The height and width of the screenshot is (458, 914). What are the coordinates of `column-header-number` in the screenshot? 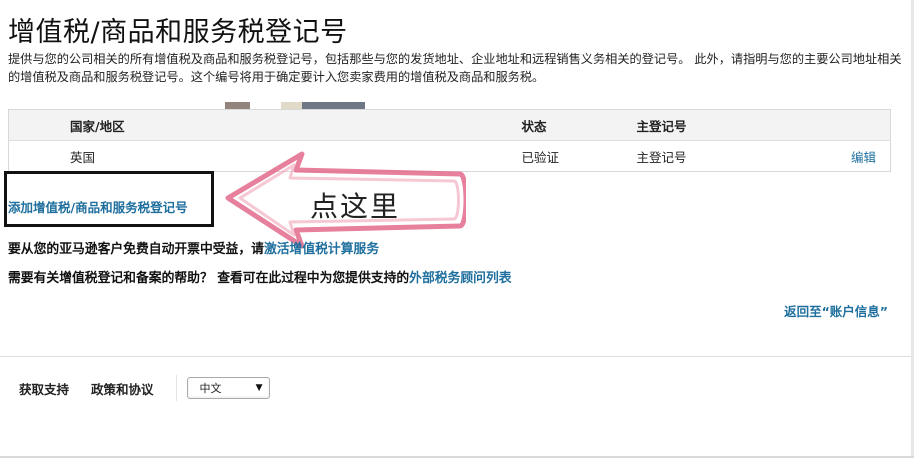 It's located at (475, 125).